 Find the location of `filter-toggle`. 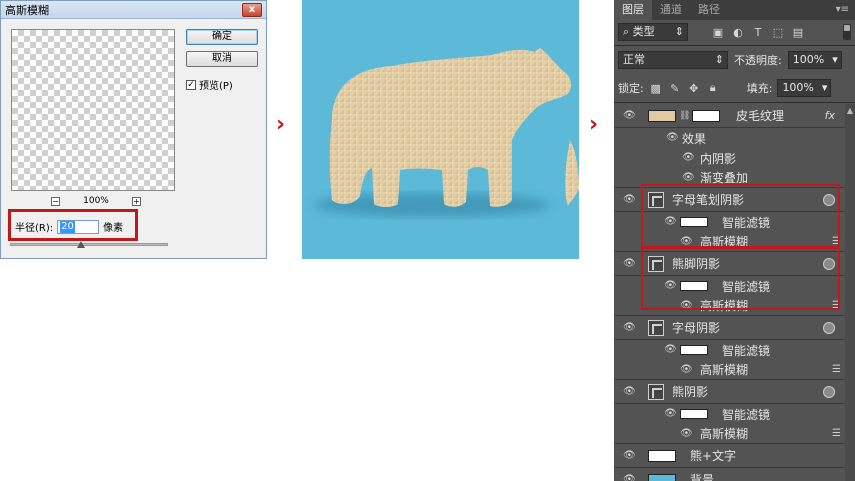

filter-toggle is located at coordinates (847, 32).